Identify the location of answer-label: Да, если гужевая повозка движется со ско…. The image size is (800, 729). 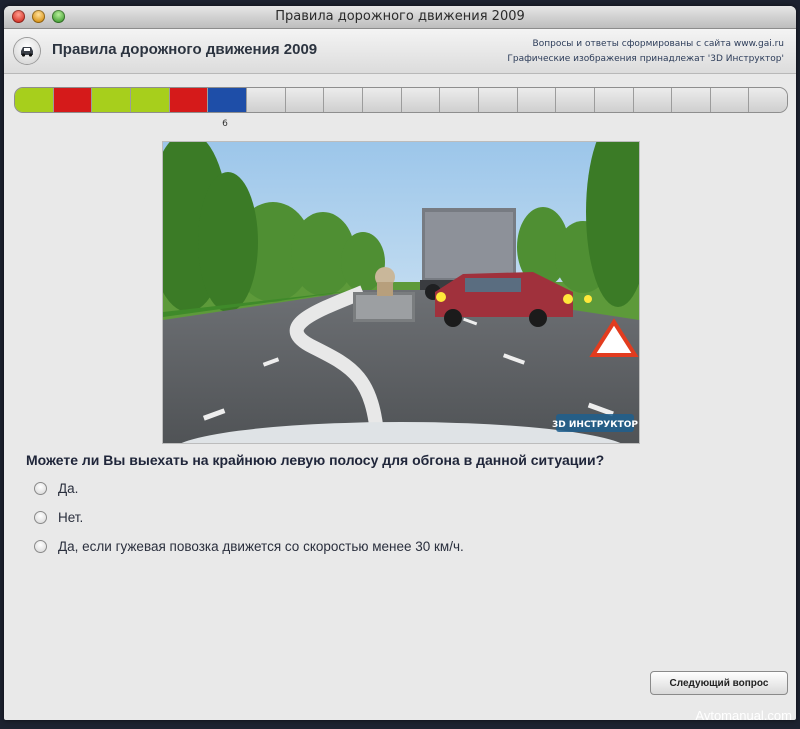
(261, 546).